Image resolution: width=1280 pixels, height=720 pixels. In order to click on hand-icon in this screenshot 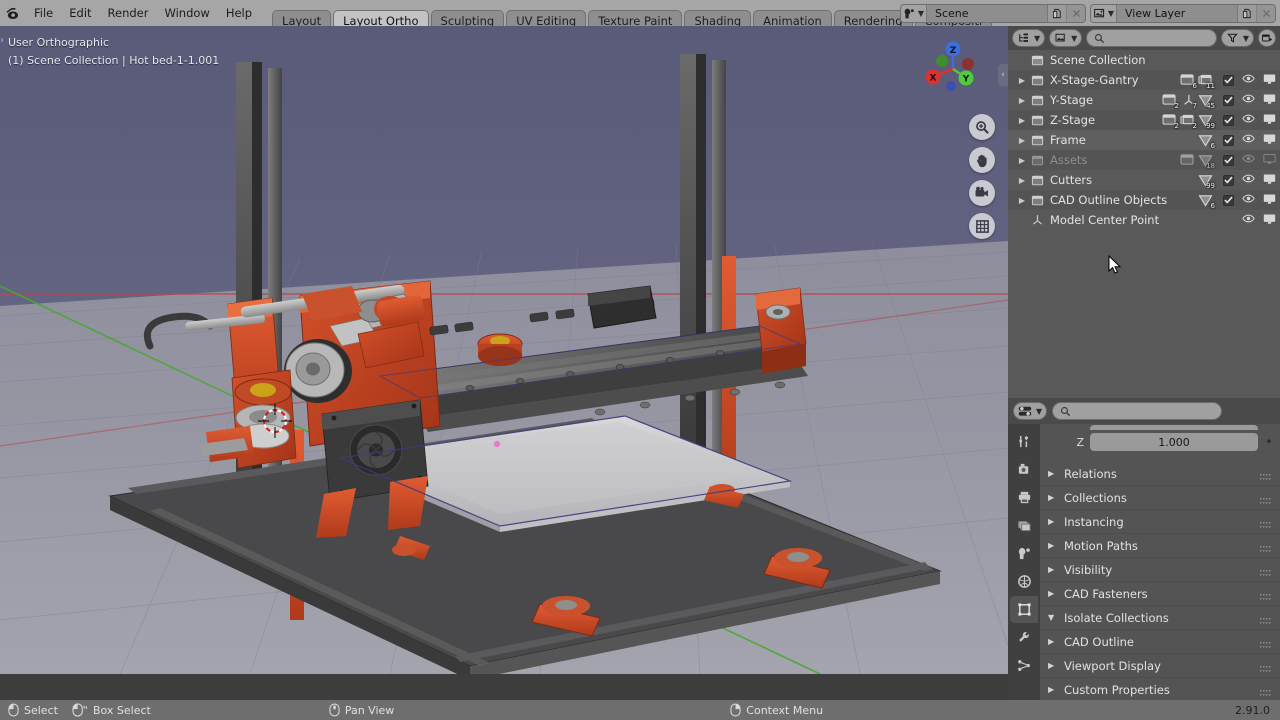, I will do `click(982, 160)`.